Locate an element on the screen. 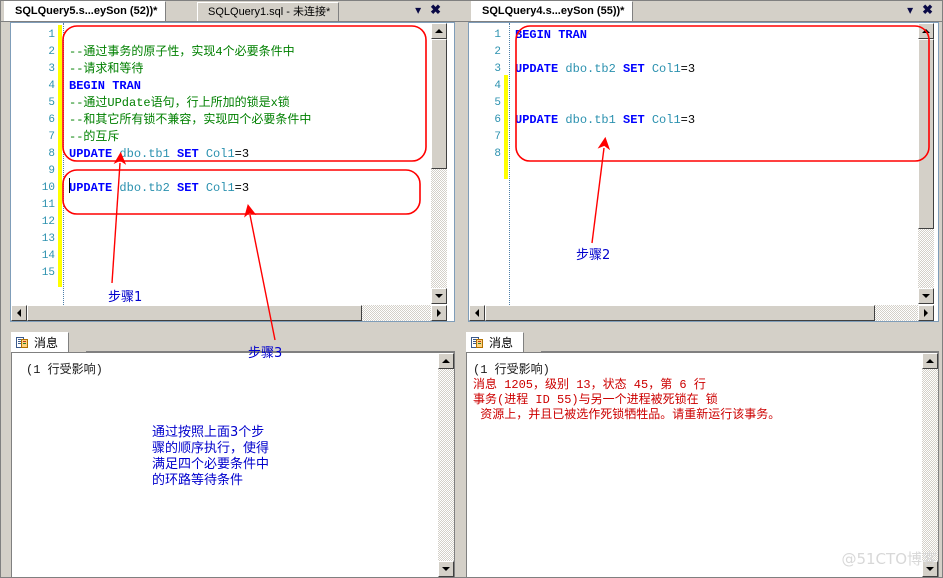 The height and width of the screenshot is (578, 943). tab-sqlquery1: SQLQuery1.sql - 未连接* is located at coordinates (268, 11).